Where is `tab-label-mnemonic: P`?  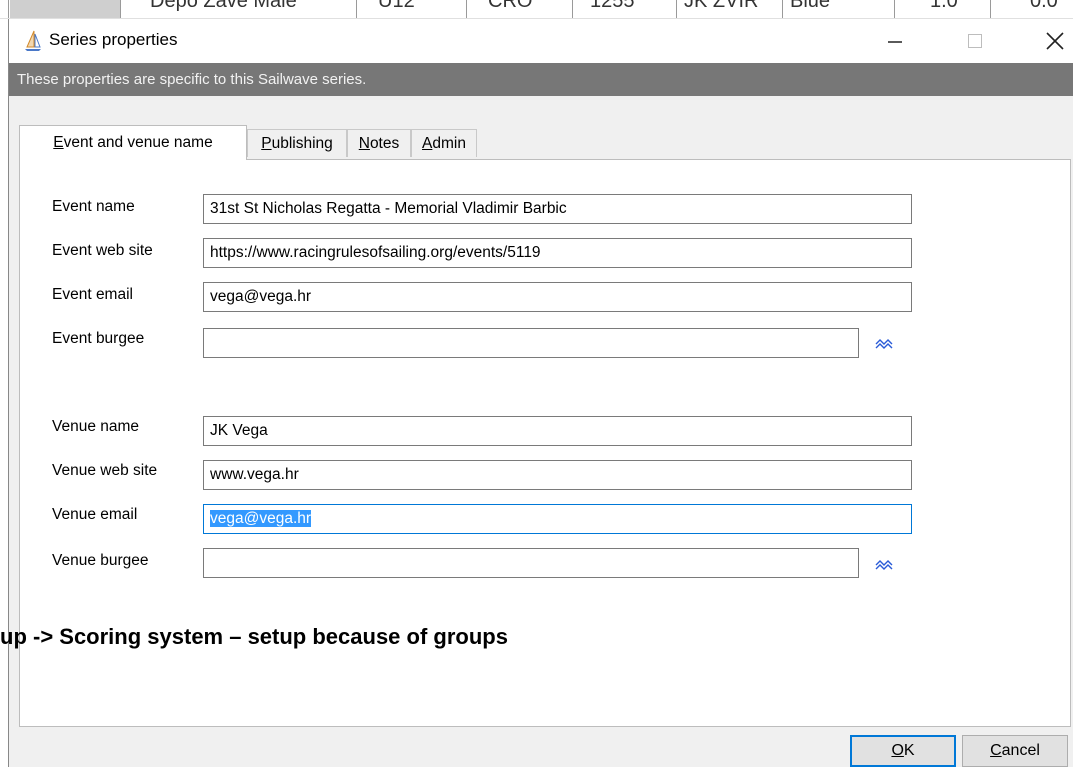
tab-label-mnemonic: P is located at coordinates (266, 143).